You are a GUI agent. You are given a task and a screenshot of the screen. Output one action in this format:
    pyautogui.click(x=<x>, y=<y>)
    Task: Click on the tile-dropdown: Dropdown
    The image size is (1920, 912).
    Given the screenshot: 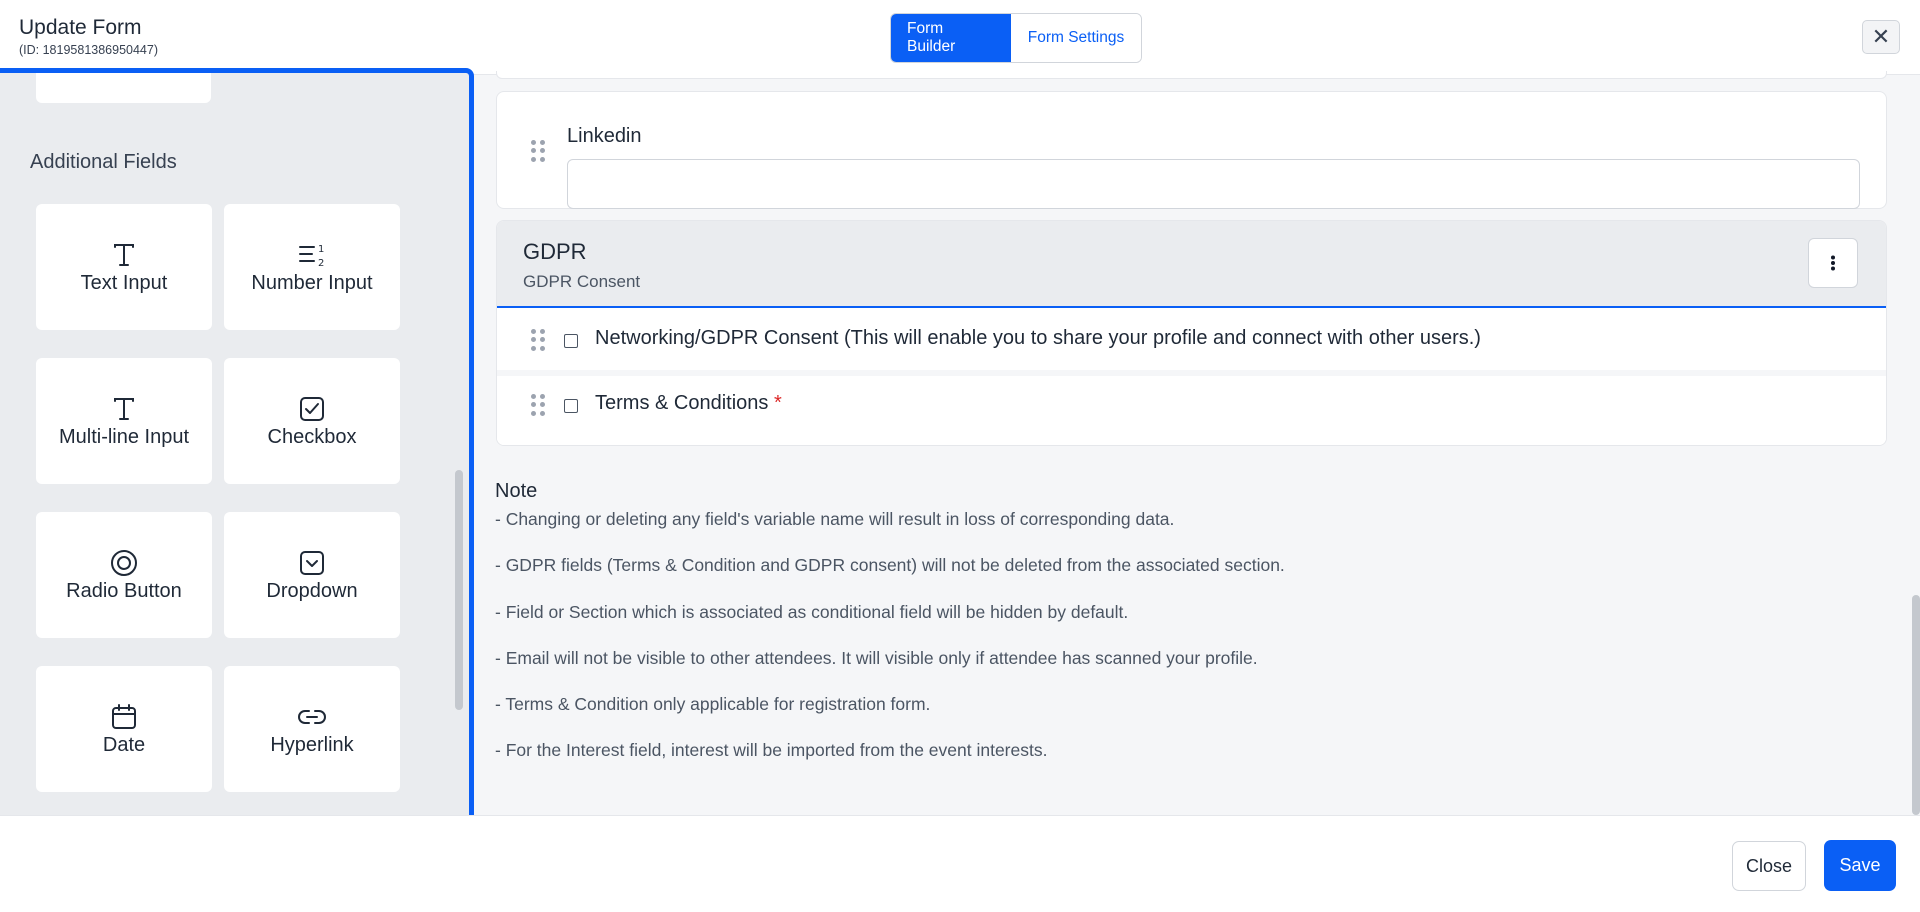 What is the action you would take?
    pyautogui.click(x=312, y=575)
    